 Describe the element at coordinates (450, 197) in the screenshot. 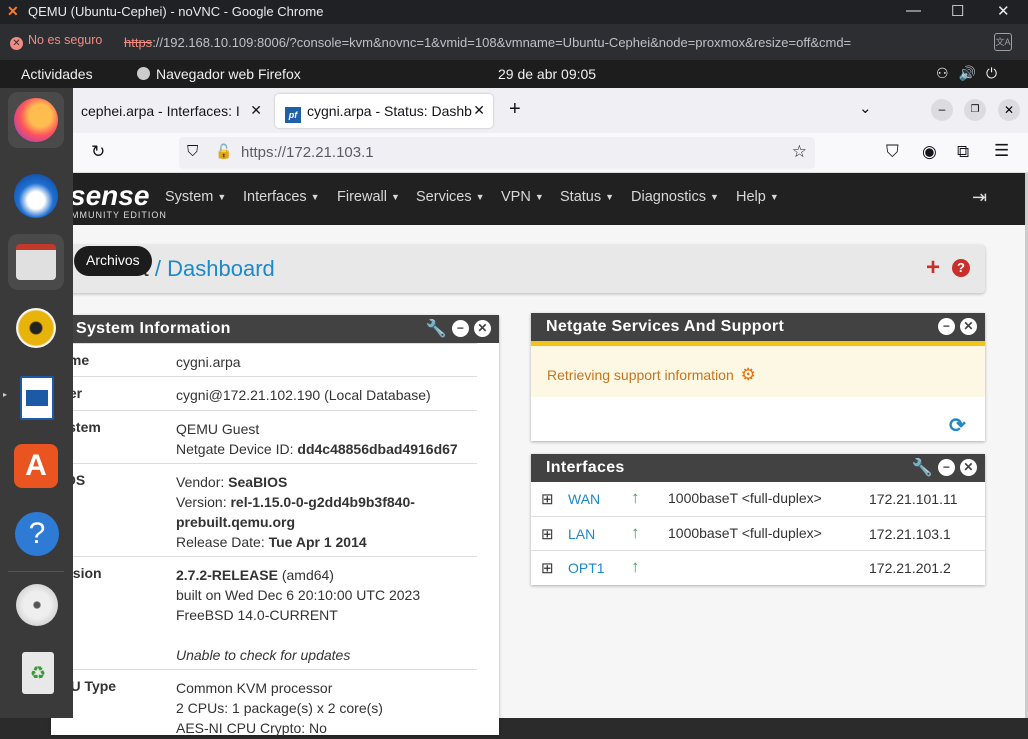

I see `menu-services: Services ▼` at that location.